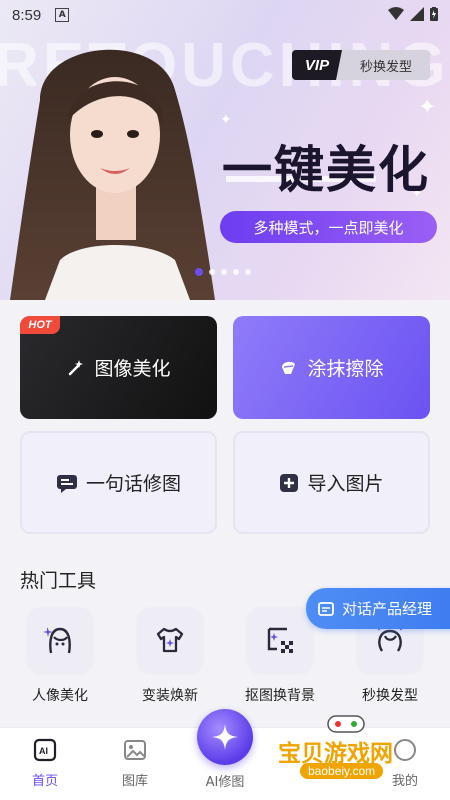 Image resolution: width=450 pixels, height=800 pixels. I want to click on ai-sparkle-icon, so click(225, 737).